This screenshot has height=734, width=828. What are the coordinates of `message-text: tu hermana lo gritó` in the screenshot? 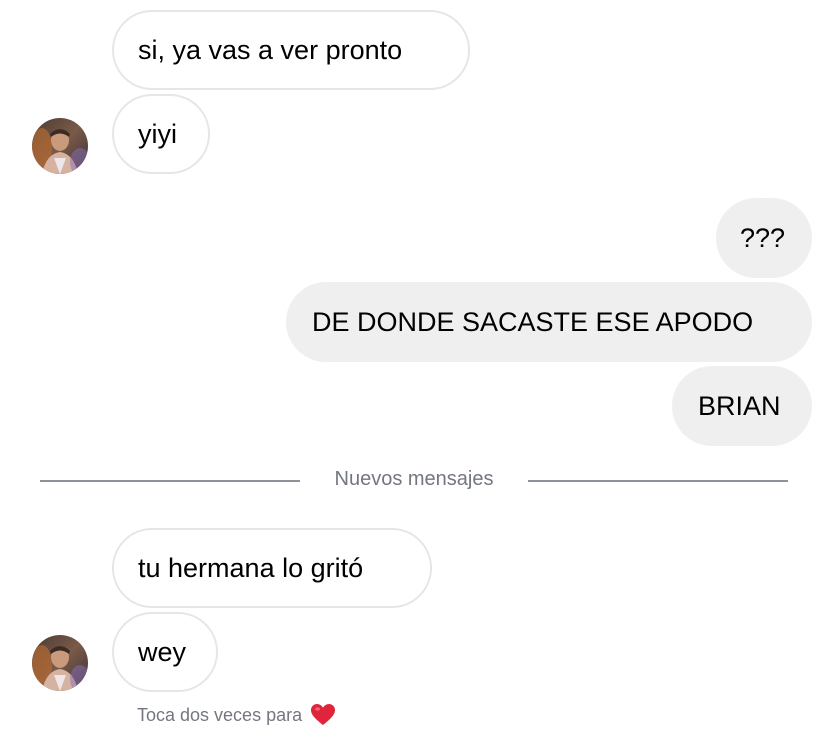 It's located at (251, 567).